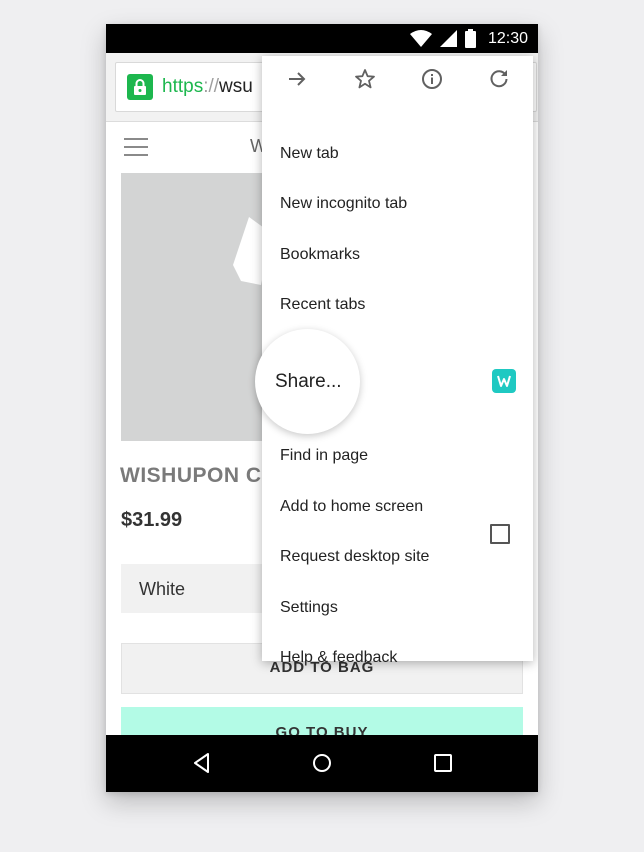 This screenshot has width=644, height=852. I want to click on status-icons: 12:30, so click(468, 38).